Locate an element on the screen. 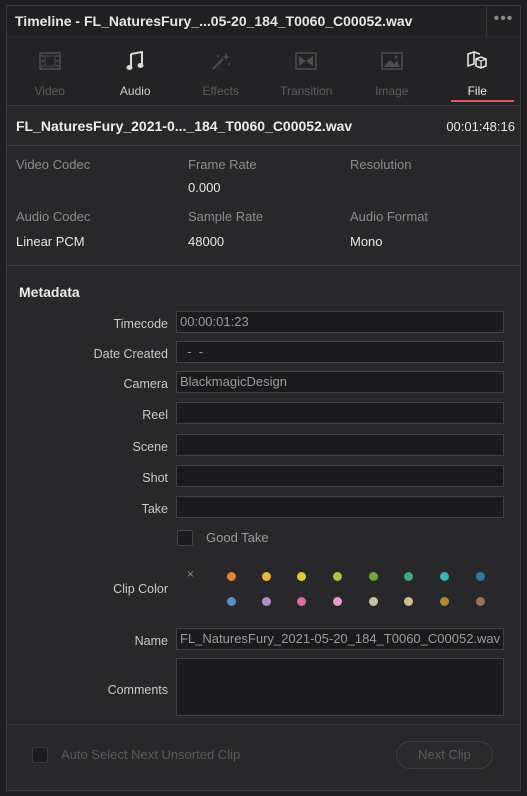 This screenshot has height=796, width=527. film-strip-icon is located at coordinates (50, 61).